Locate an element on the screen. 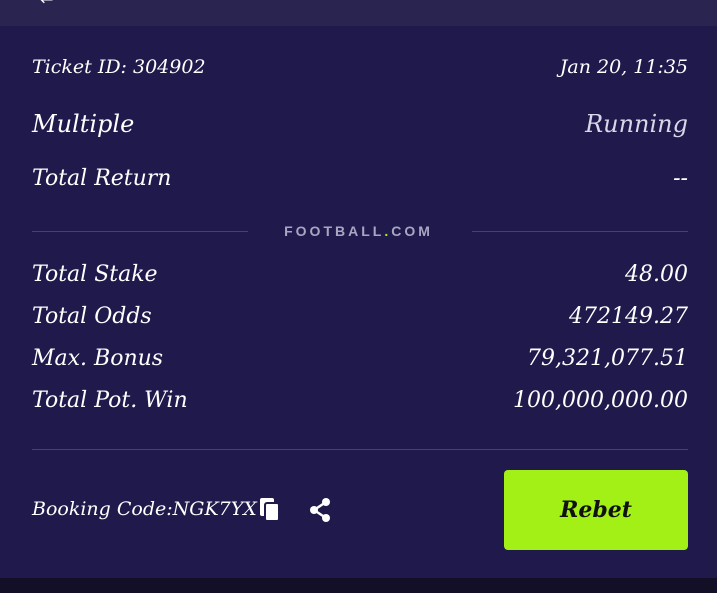 The width and height of the screenshot is (717, 593). back-arrow-icon: ← is located at coordinates (46, 4).